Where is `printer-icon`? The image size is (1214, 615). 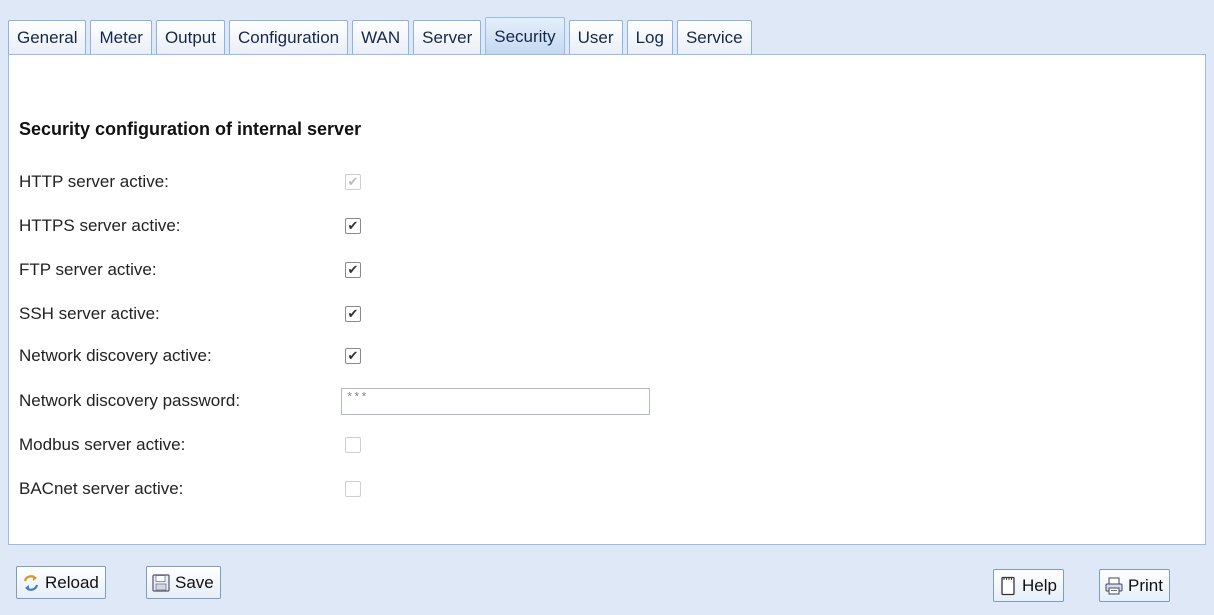
printer-icon is located at coordinates (1114, 586).